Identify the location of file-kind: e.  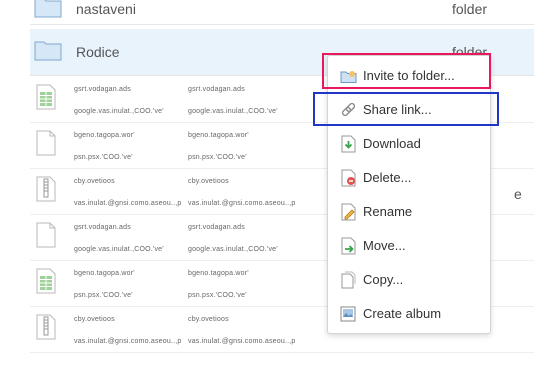
(518, 194).